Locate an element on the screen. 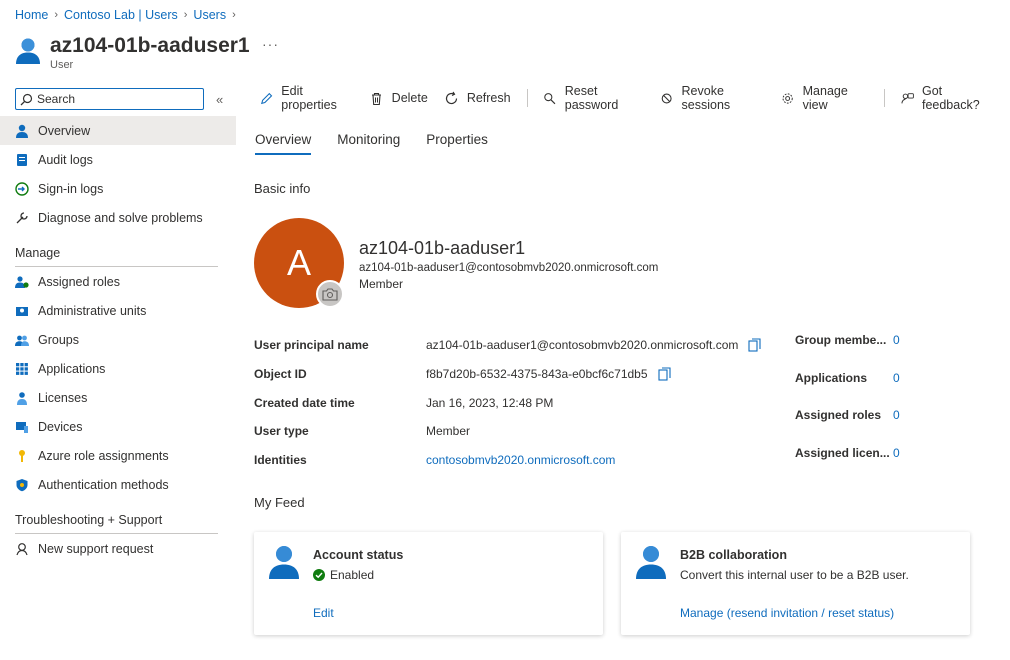 This screenshot has width=1010, height=660. account-status: Enabled is located at coordinates (343, 575).